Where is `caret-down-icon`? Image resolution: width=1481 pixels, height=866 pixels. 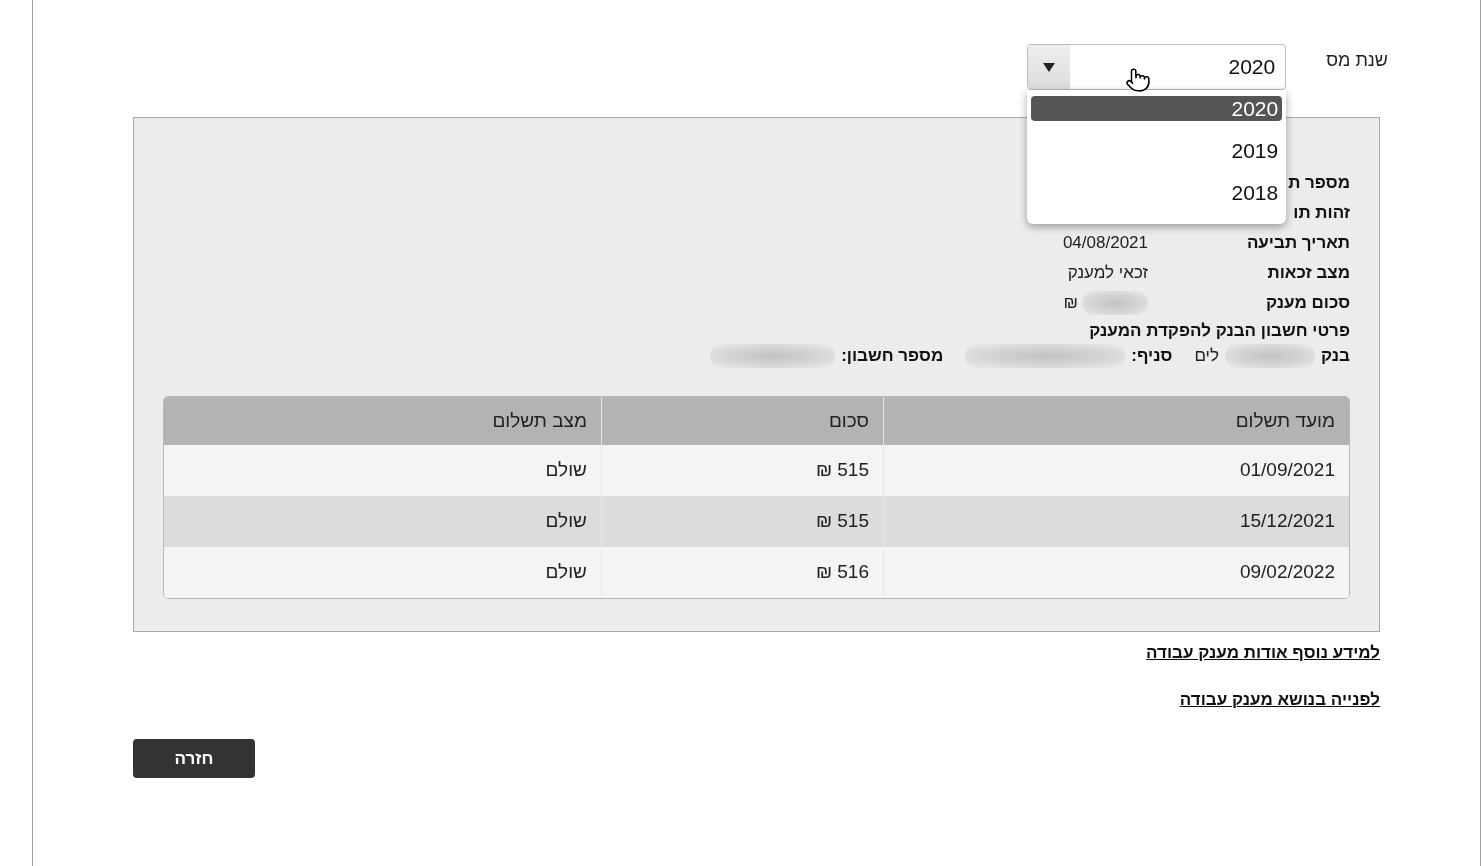
caret-down-icon is located at coordinates (1049, 67).